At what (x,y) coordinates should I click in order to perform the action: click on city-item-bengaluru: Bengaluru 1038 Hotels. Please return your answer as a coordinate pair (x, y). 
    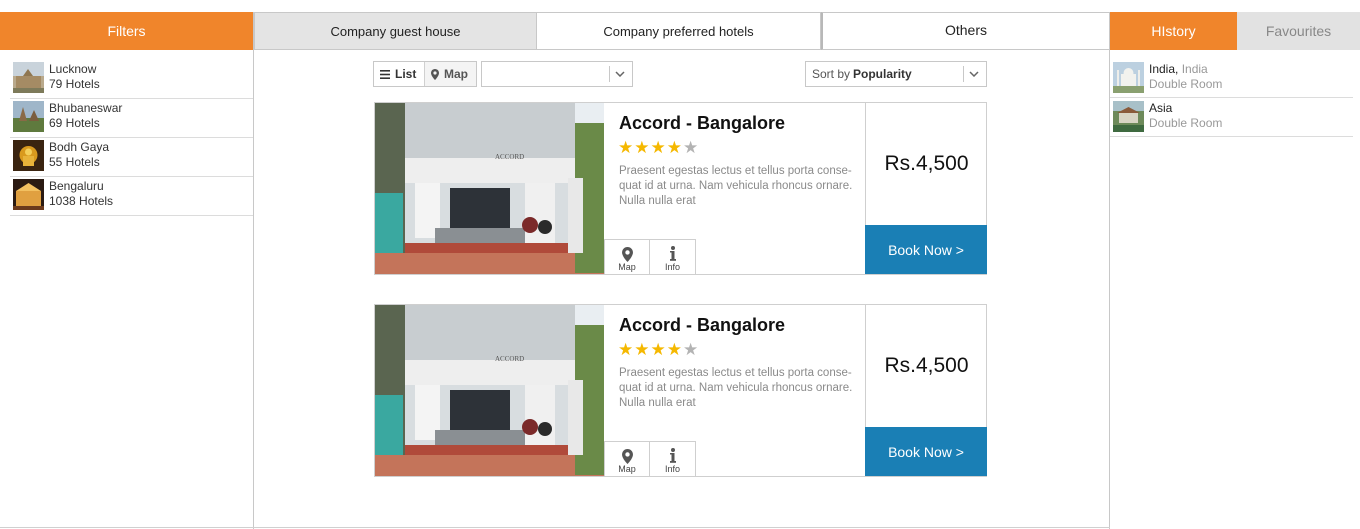
    Looking at the image, I should click on (131, 196).